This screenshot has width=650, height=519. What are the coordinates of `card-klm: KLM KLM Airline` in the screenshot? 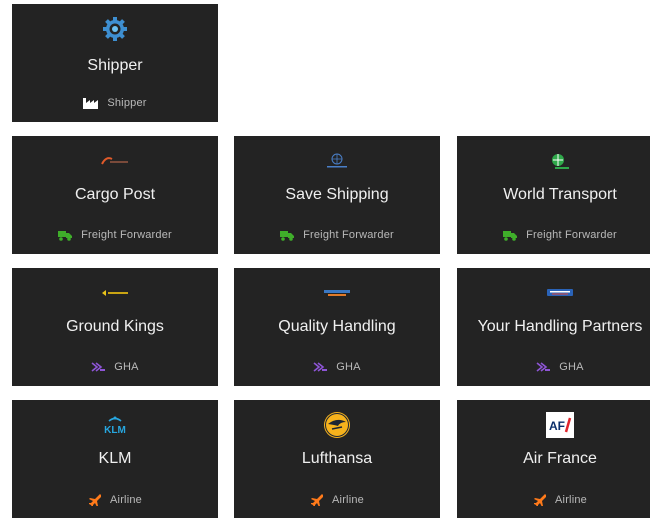 It's located at (115, 459).